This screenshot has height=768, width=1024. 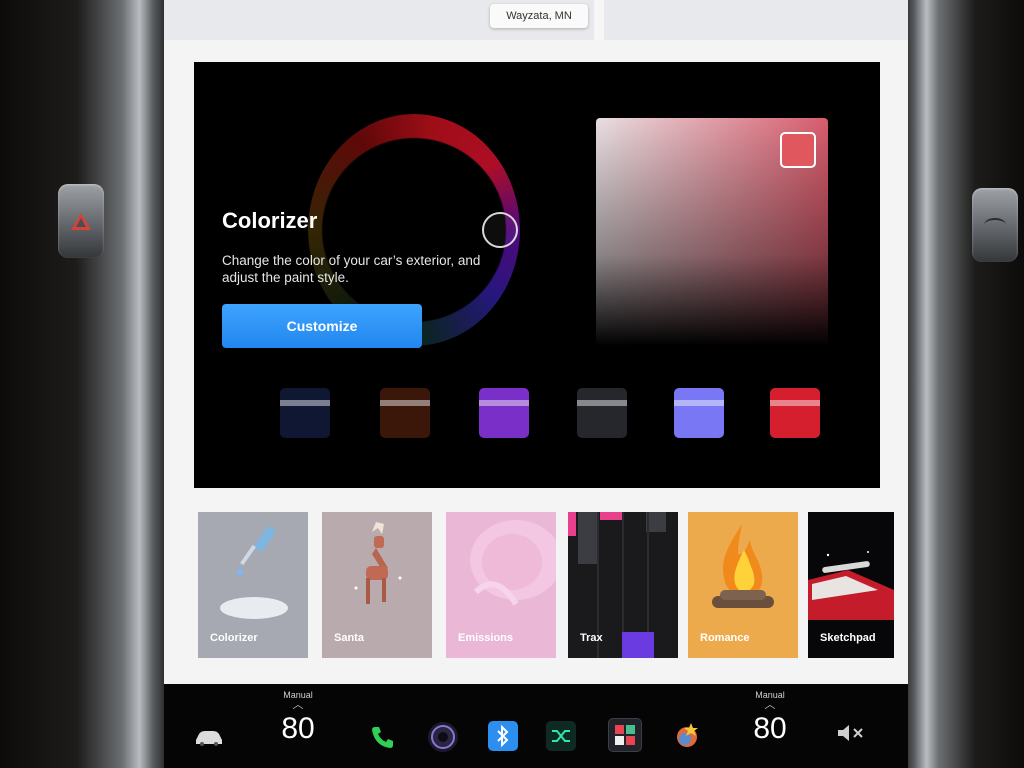 I want to click on passenger-temperature: Manual ︿ 80, so click(x=770, y=718).